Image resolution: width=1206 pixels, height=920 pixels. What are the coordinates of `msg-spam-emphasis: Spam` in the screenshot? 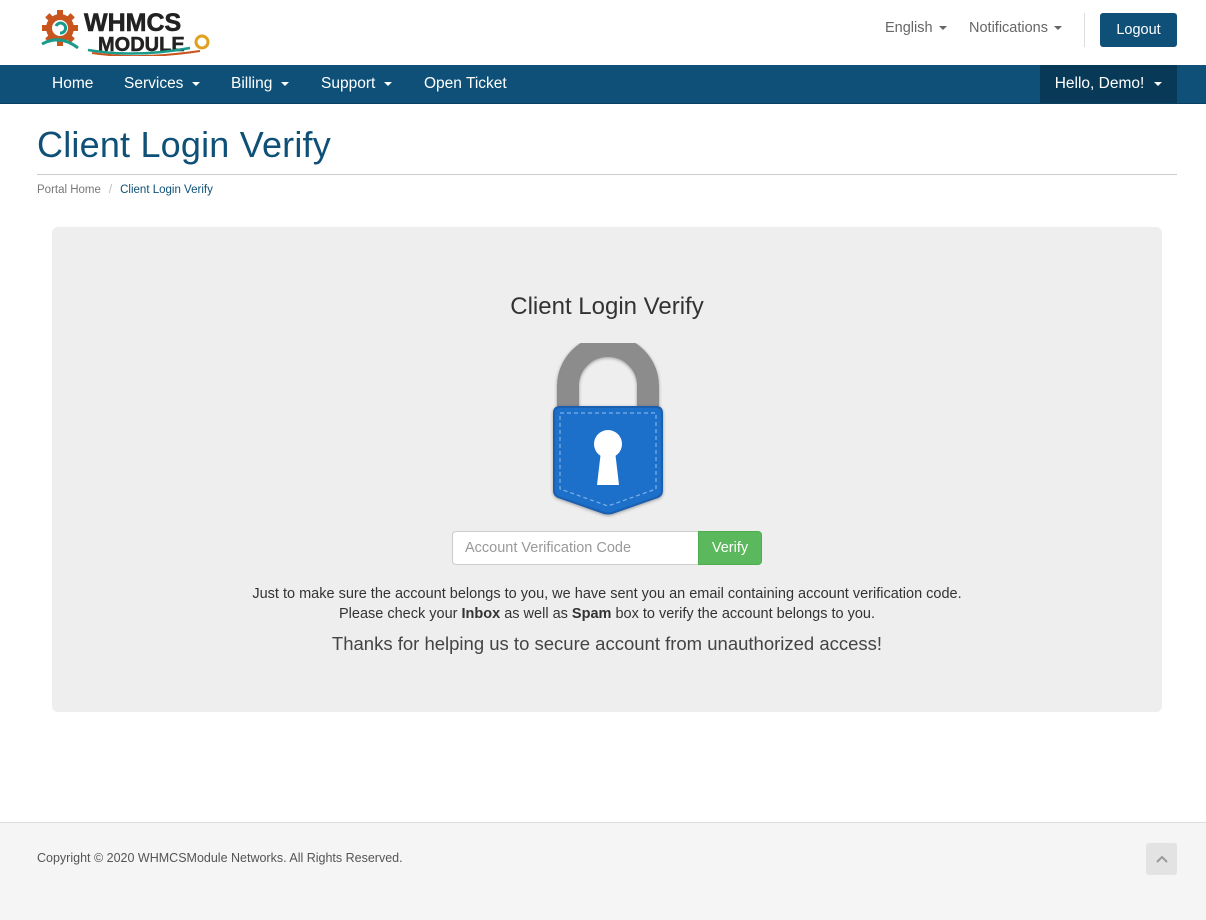 It's located at (591, 614).